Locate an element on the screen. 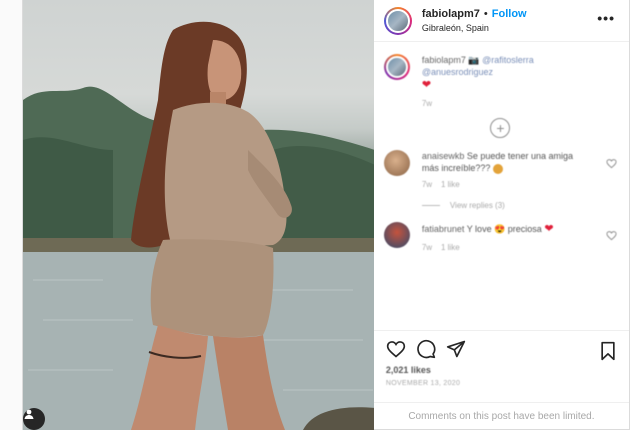 This screenshot has width=630, height=430. username-link: fabiolapm7 is located at coordinates (451, 14).